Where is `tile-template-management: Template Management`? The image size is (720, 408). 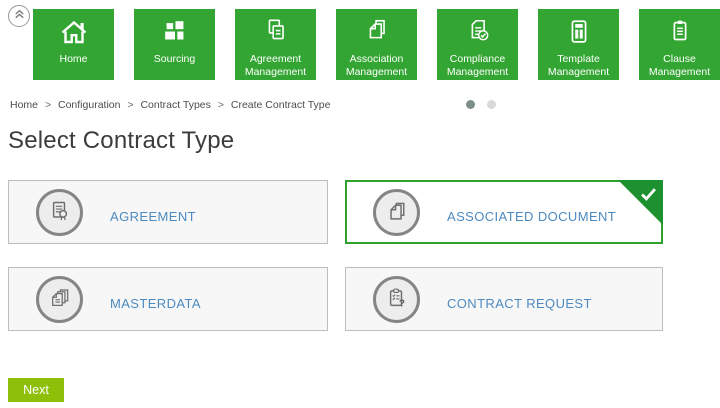
tile-template-management: Template Management is located at coordinates (578, 44).